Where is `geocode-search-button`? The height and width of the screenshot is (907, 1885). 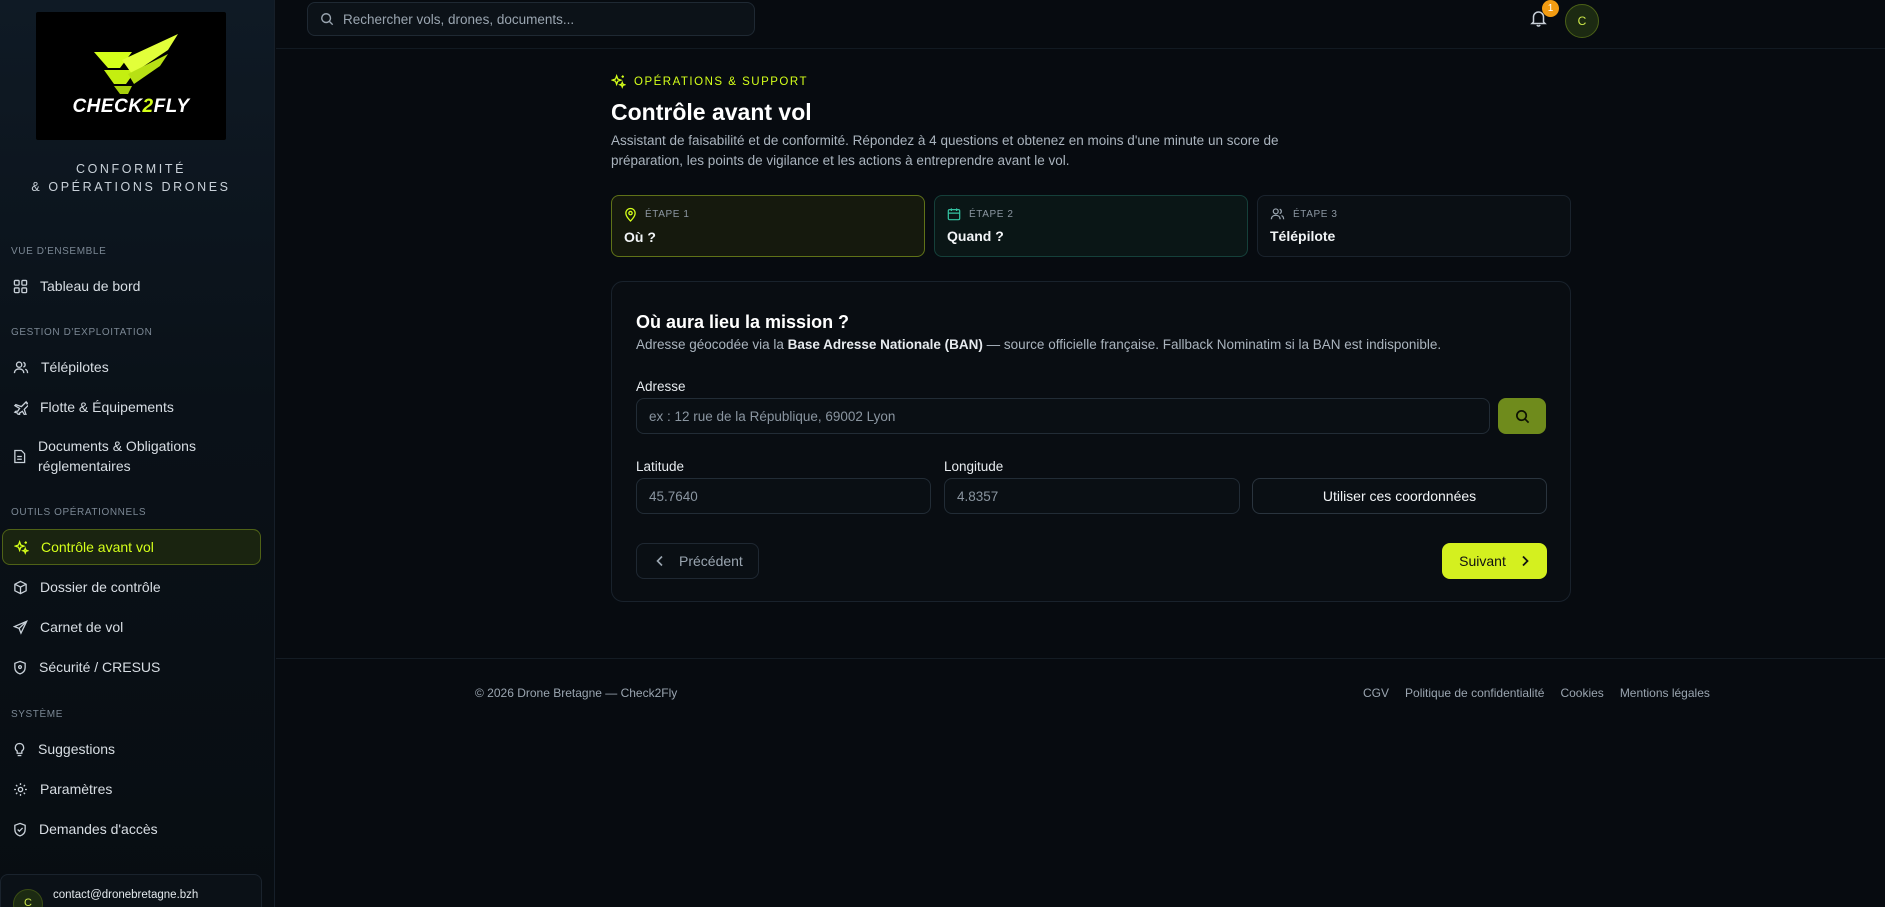 geocode-search-button is located at coordinates (1522, 416).